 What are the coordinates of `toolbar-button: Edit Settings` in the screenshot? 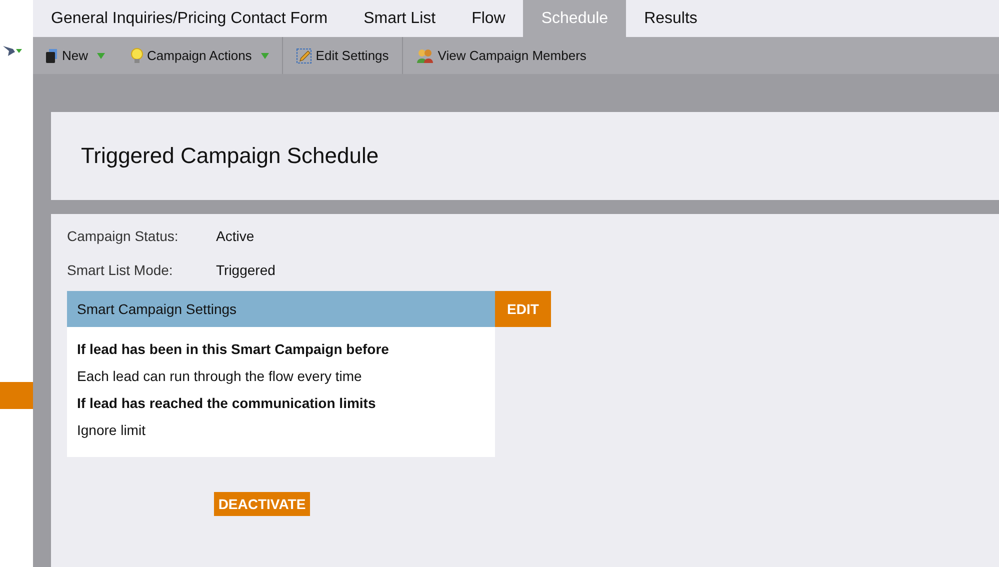 It's located at (342, 55).